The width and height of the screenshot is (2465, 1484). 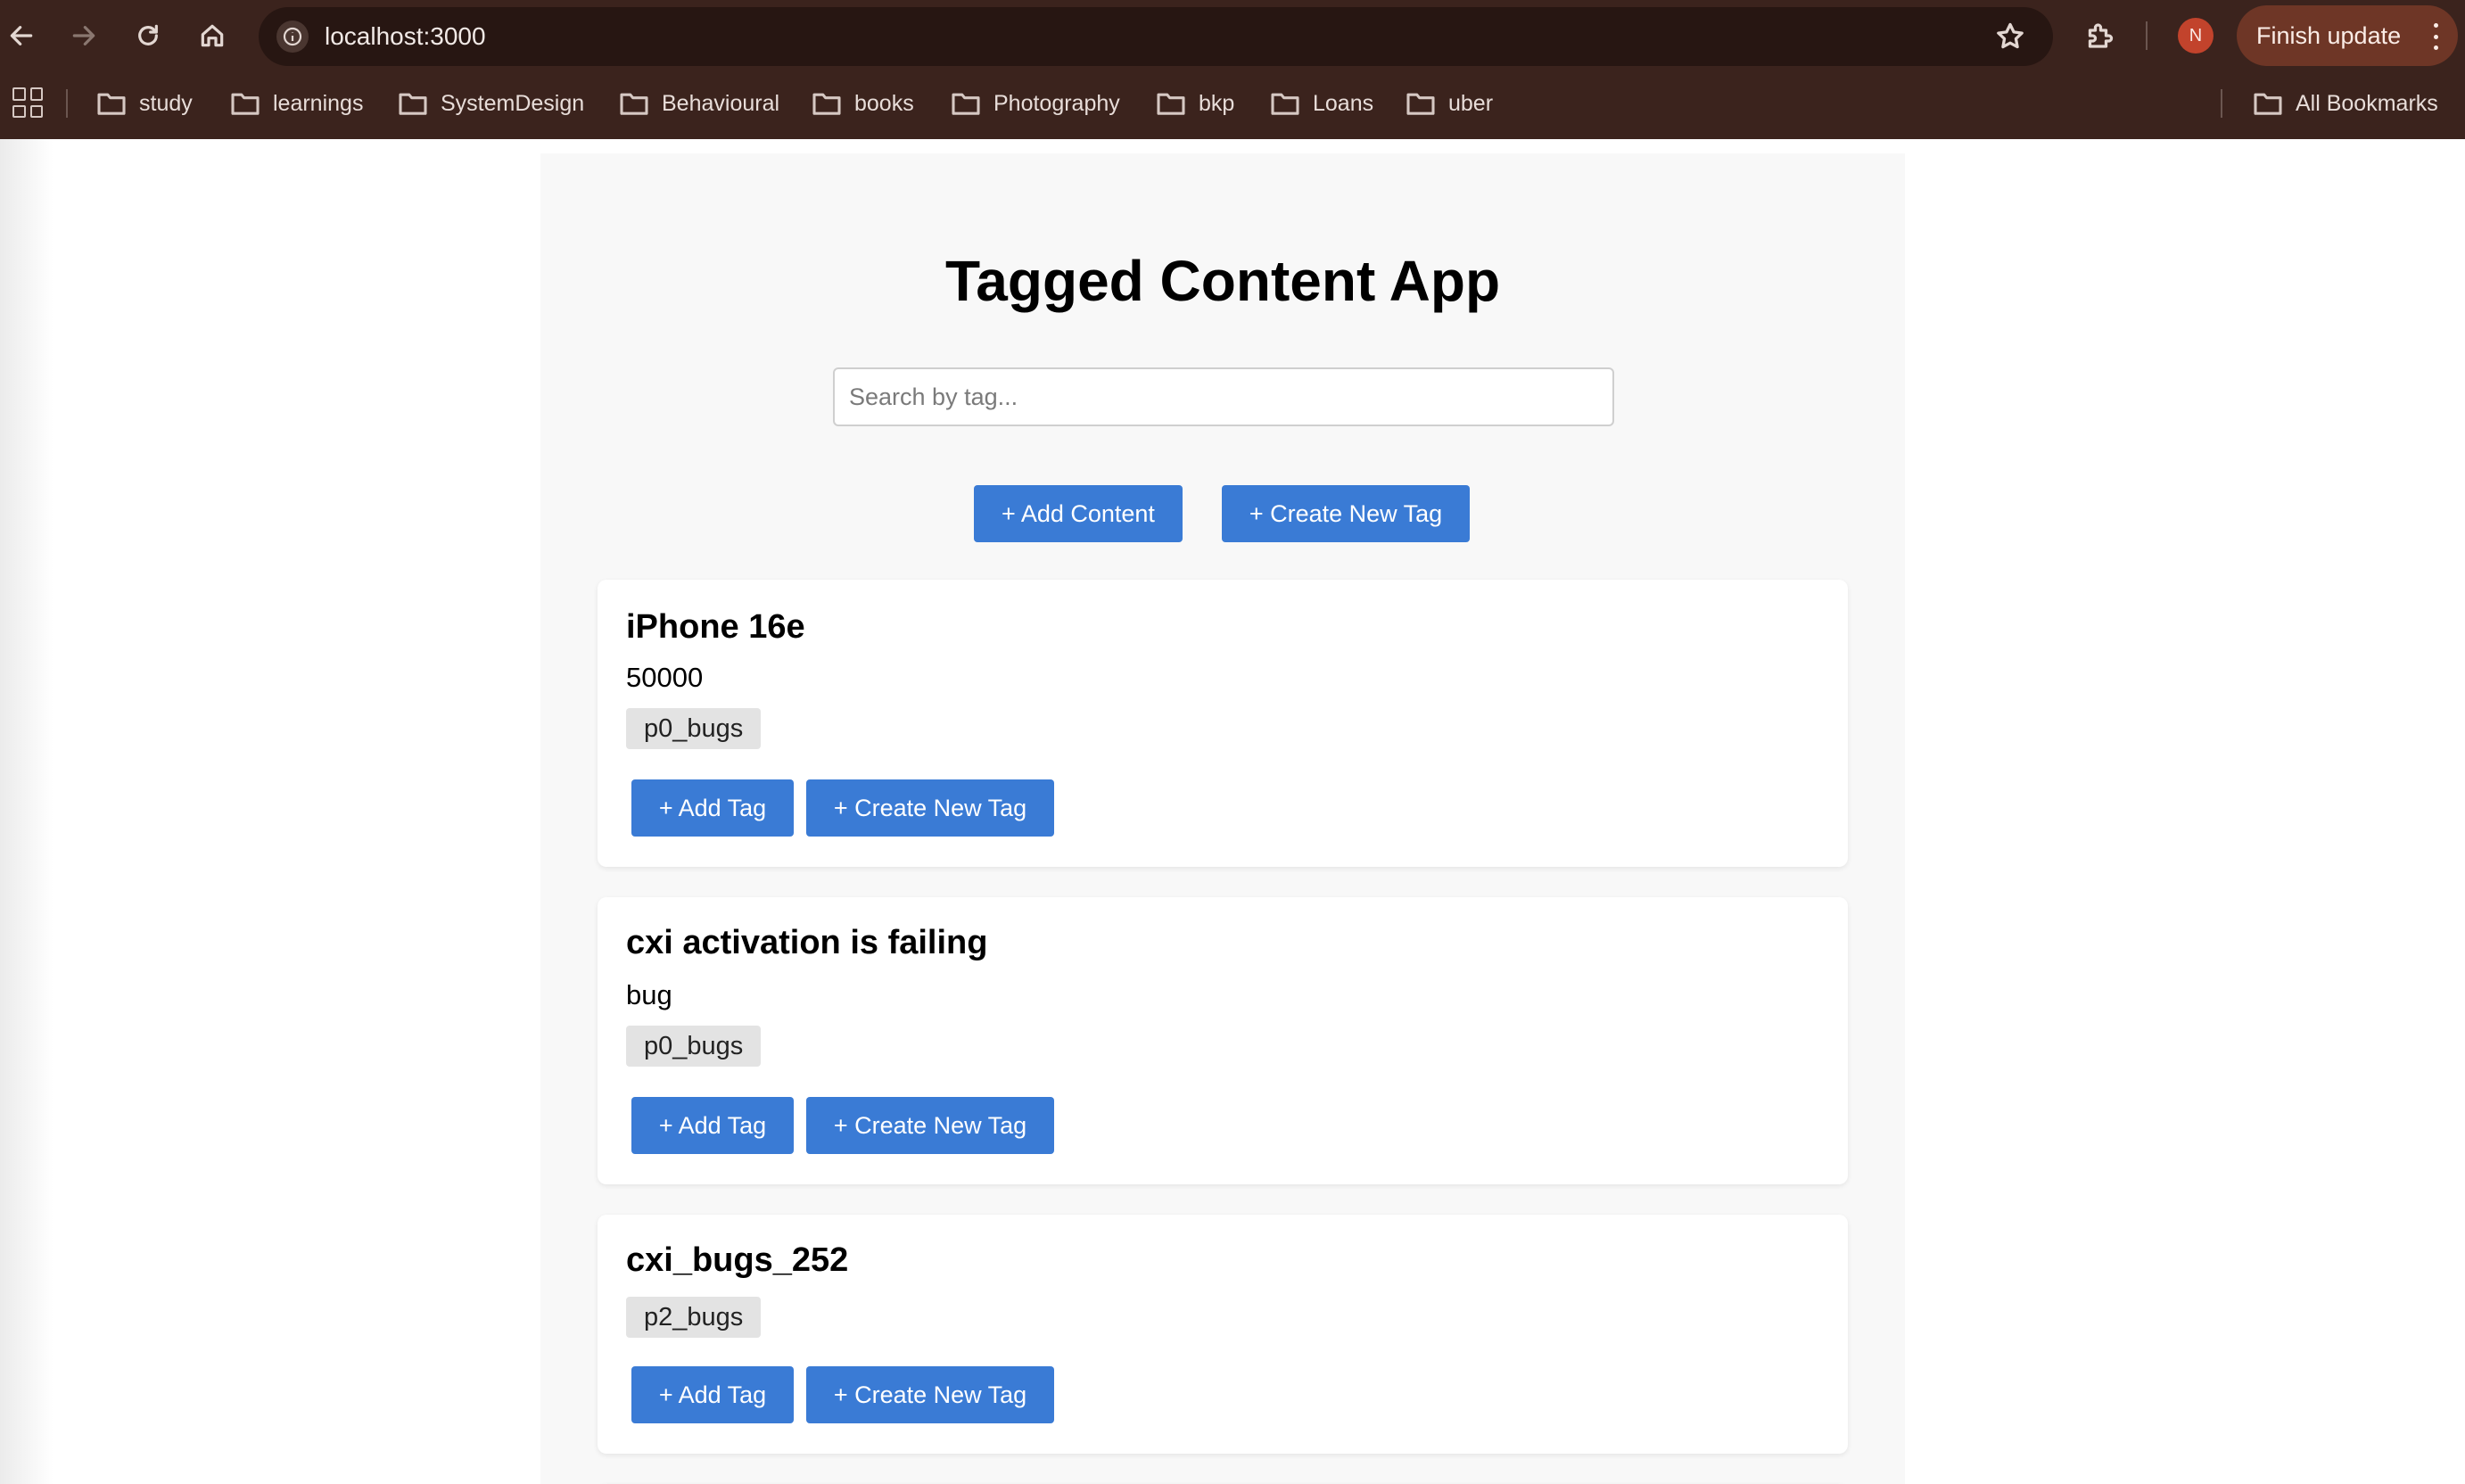 I want to click on reload-button, so click(x=148, y=36).